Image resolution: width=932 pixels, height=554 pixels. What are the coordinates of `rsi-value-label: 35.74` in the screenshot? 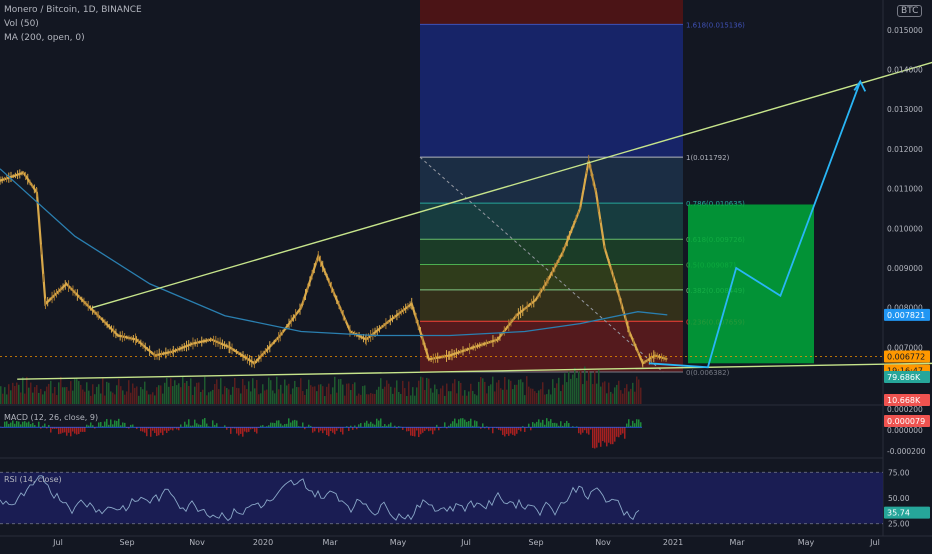 It's located at (898, 513).